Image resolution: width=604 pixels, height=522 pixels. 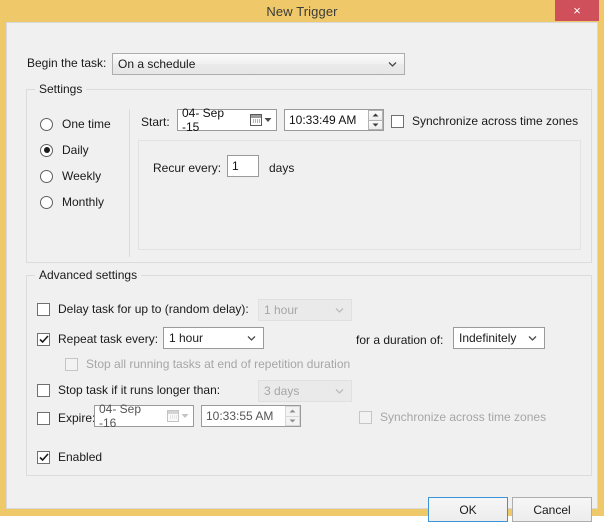 I want to click on begin-task-label: Begin the task:, so click(x=67, y=63).